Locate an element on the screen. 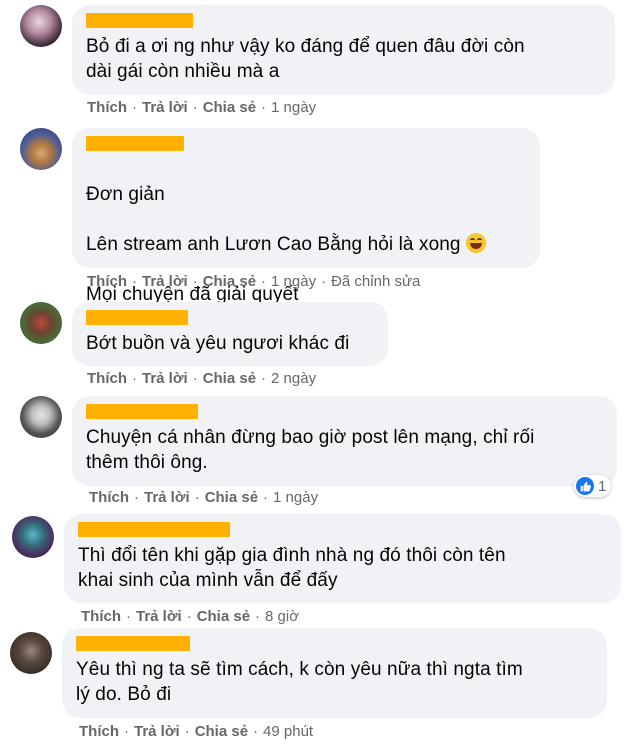  timestamp: 49 phút is located at coordinates (288, 731).